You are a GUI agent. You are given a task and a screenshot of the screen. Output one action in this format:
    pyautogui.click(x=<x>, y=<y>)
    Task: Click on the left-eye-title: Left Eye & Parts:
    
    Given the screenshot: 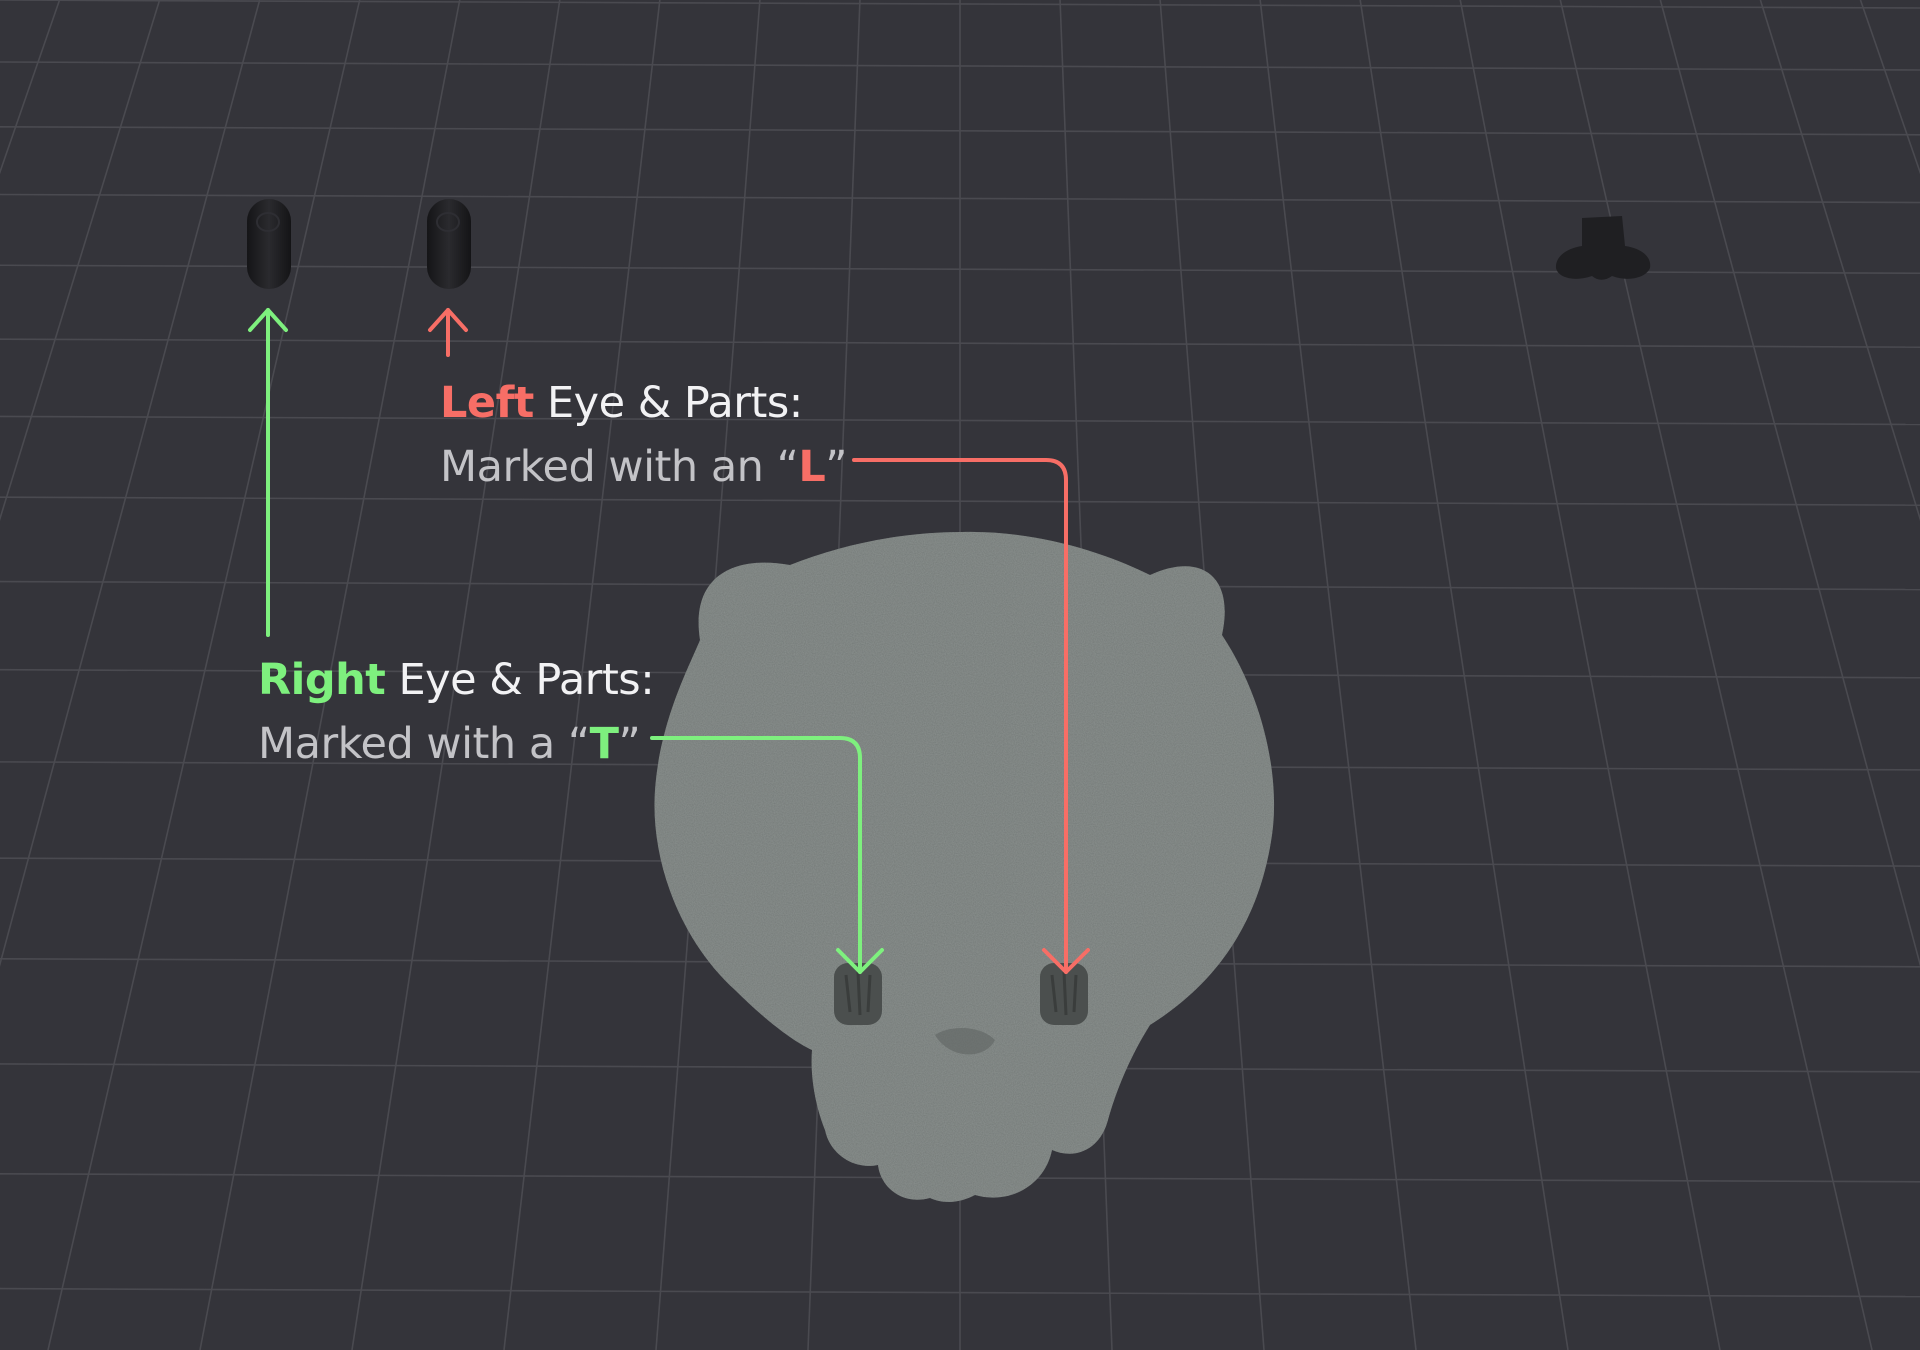 What is the action you would take?
    pyautogui.click(x=643, y=403)
    